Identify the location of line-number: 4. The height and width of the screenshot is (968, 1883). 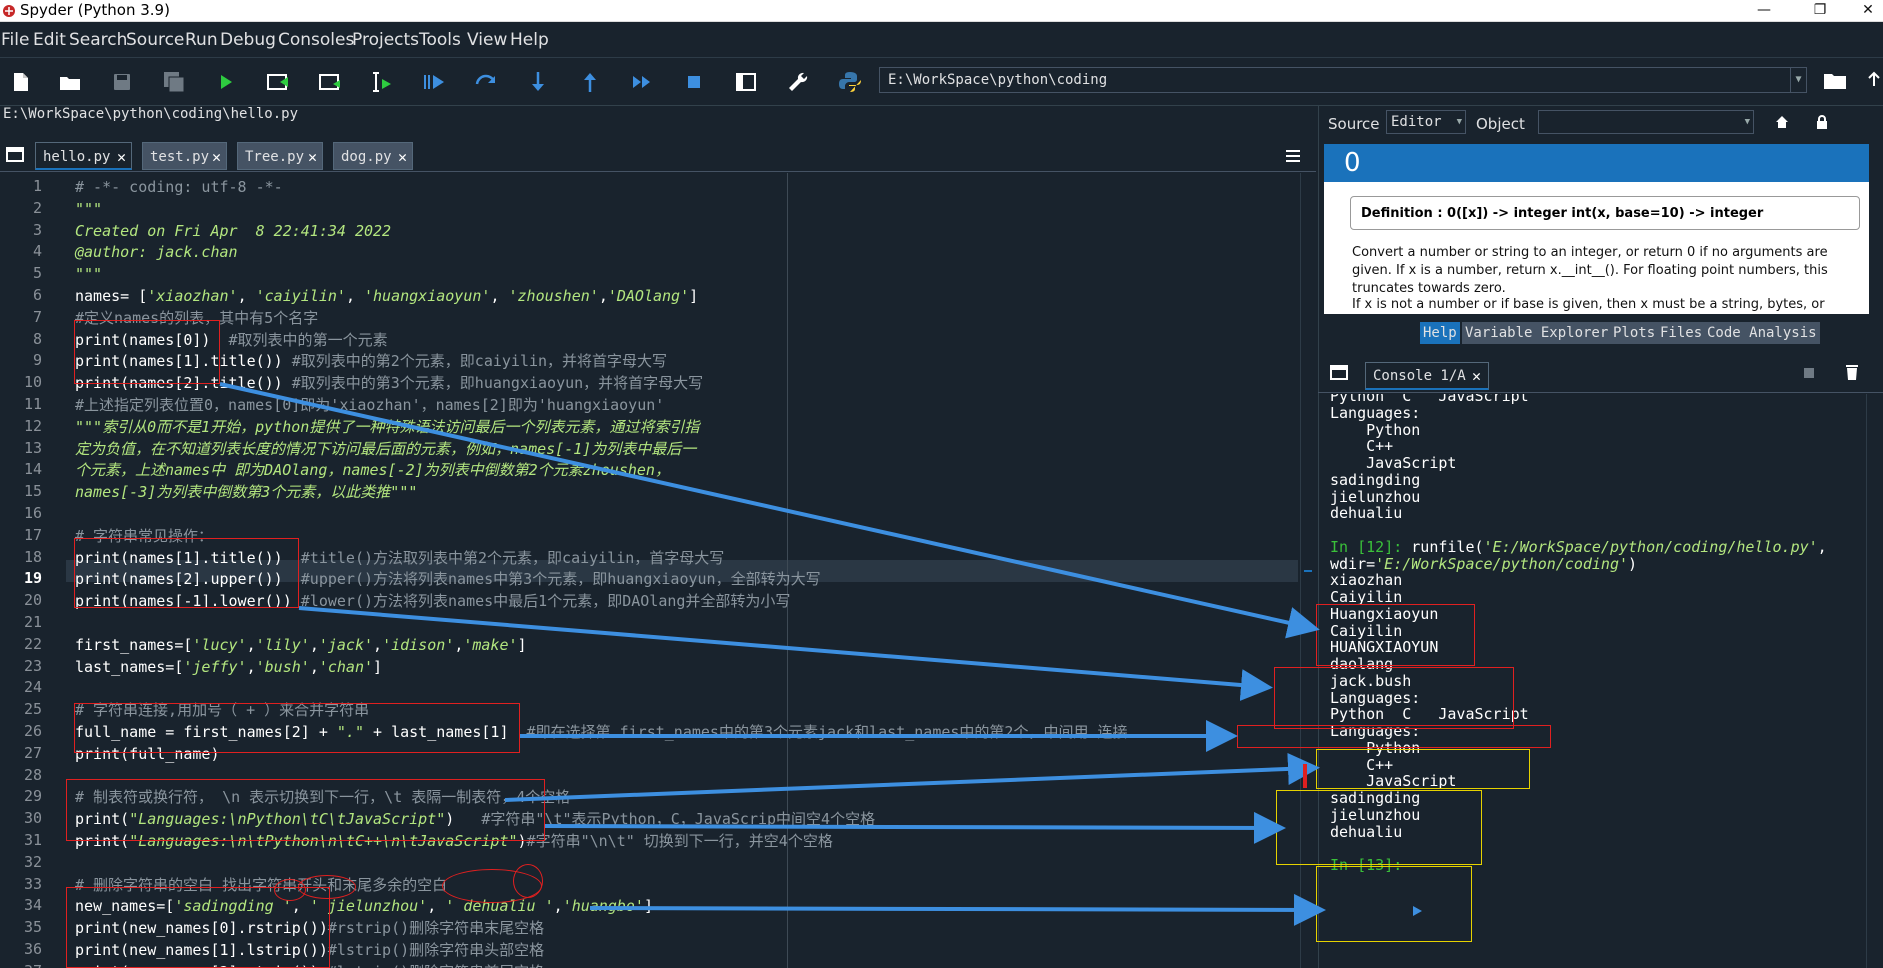
(37, 251).